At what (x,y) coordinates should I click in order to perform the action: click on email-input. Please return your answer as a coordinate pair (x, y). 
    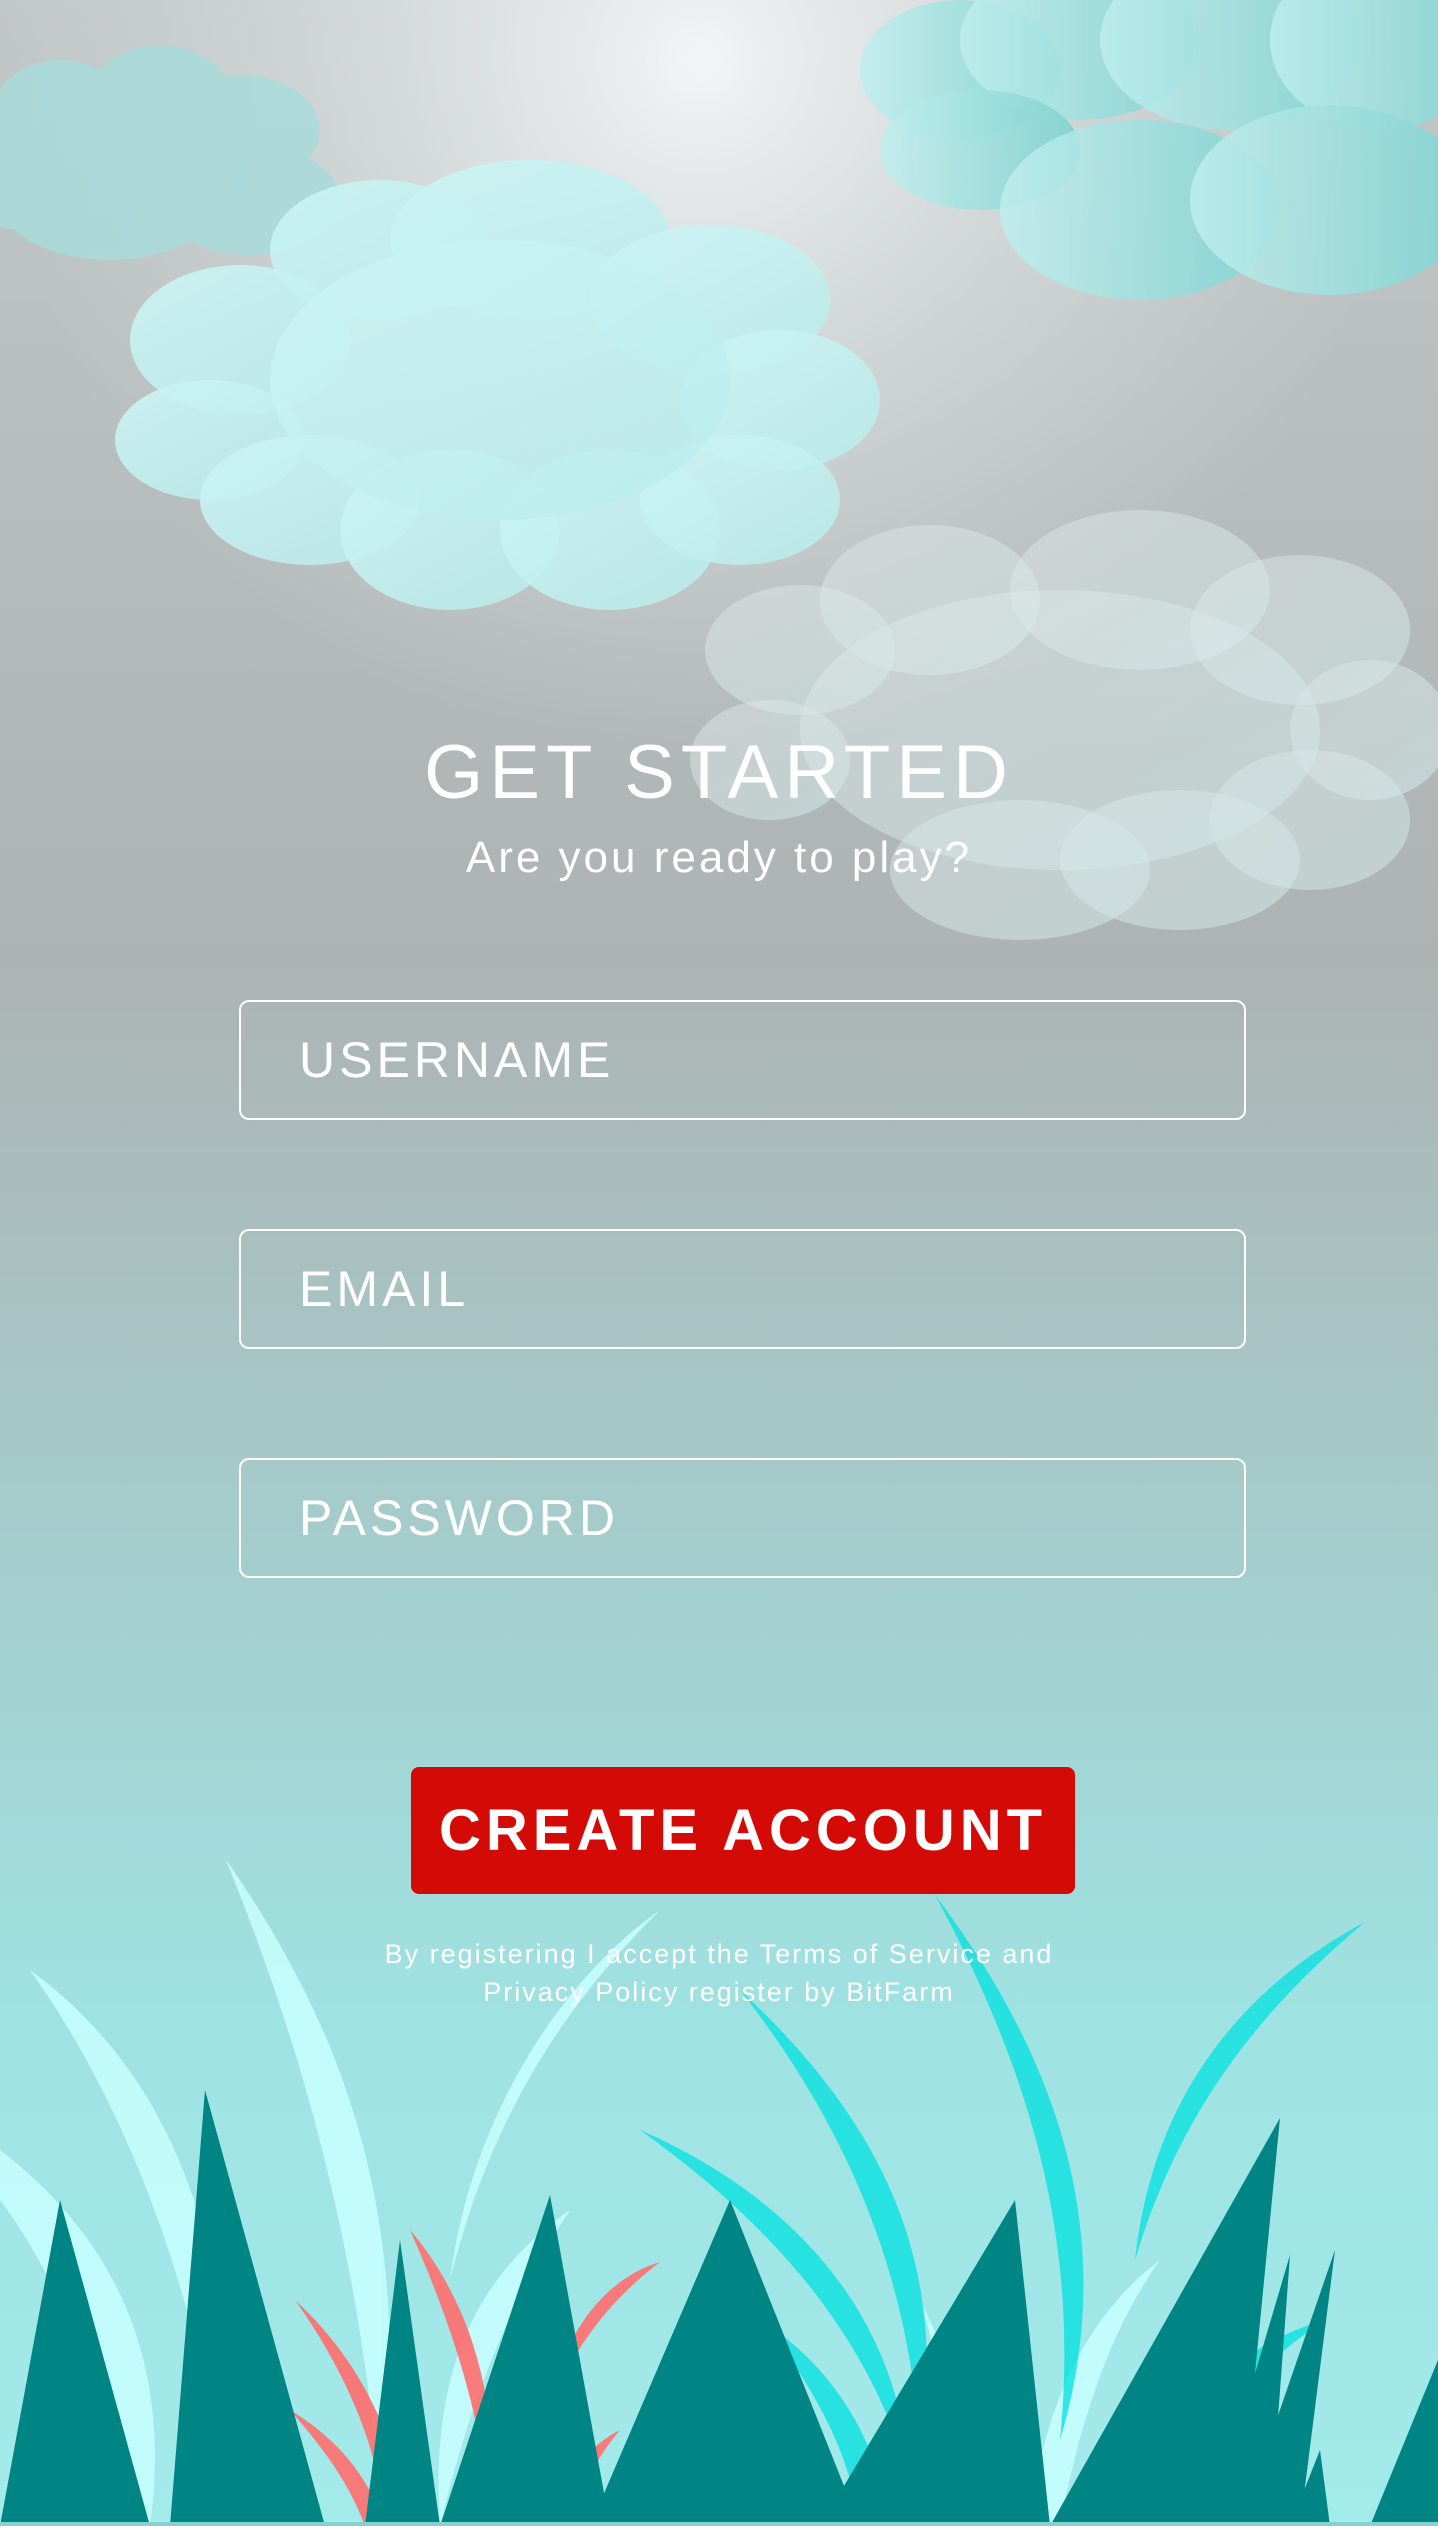
    Looking at the image, I should click on (742, 1289).